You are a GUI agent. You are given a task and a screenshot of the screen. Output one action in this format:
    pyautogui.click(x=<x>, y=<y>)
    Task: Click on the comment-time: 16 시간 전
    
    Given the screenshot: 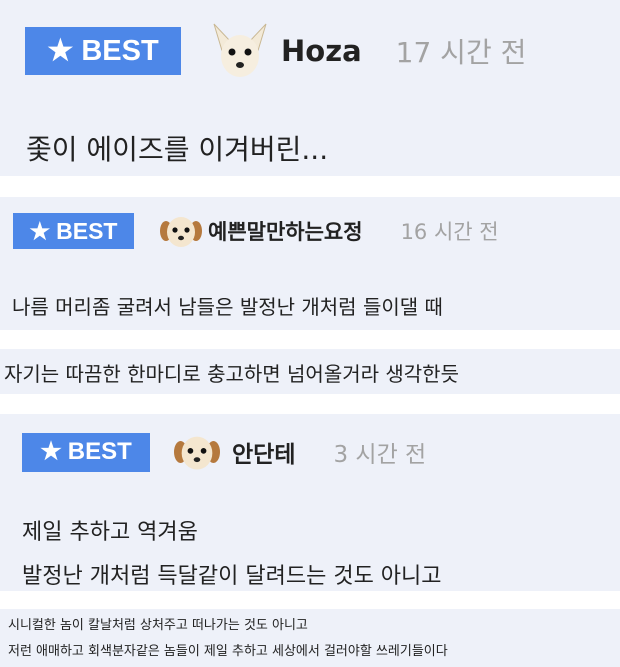 What is the action you would take?
    pyautogui.click(x=449, y=232)
    